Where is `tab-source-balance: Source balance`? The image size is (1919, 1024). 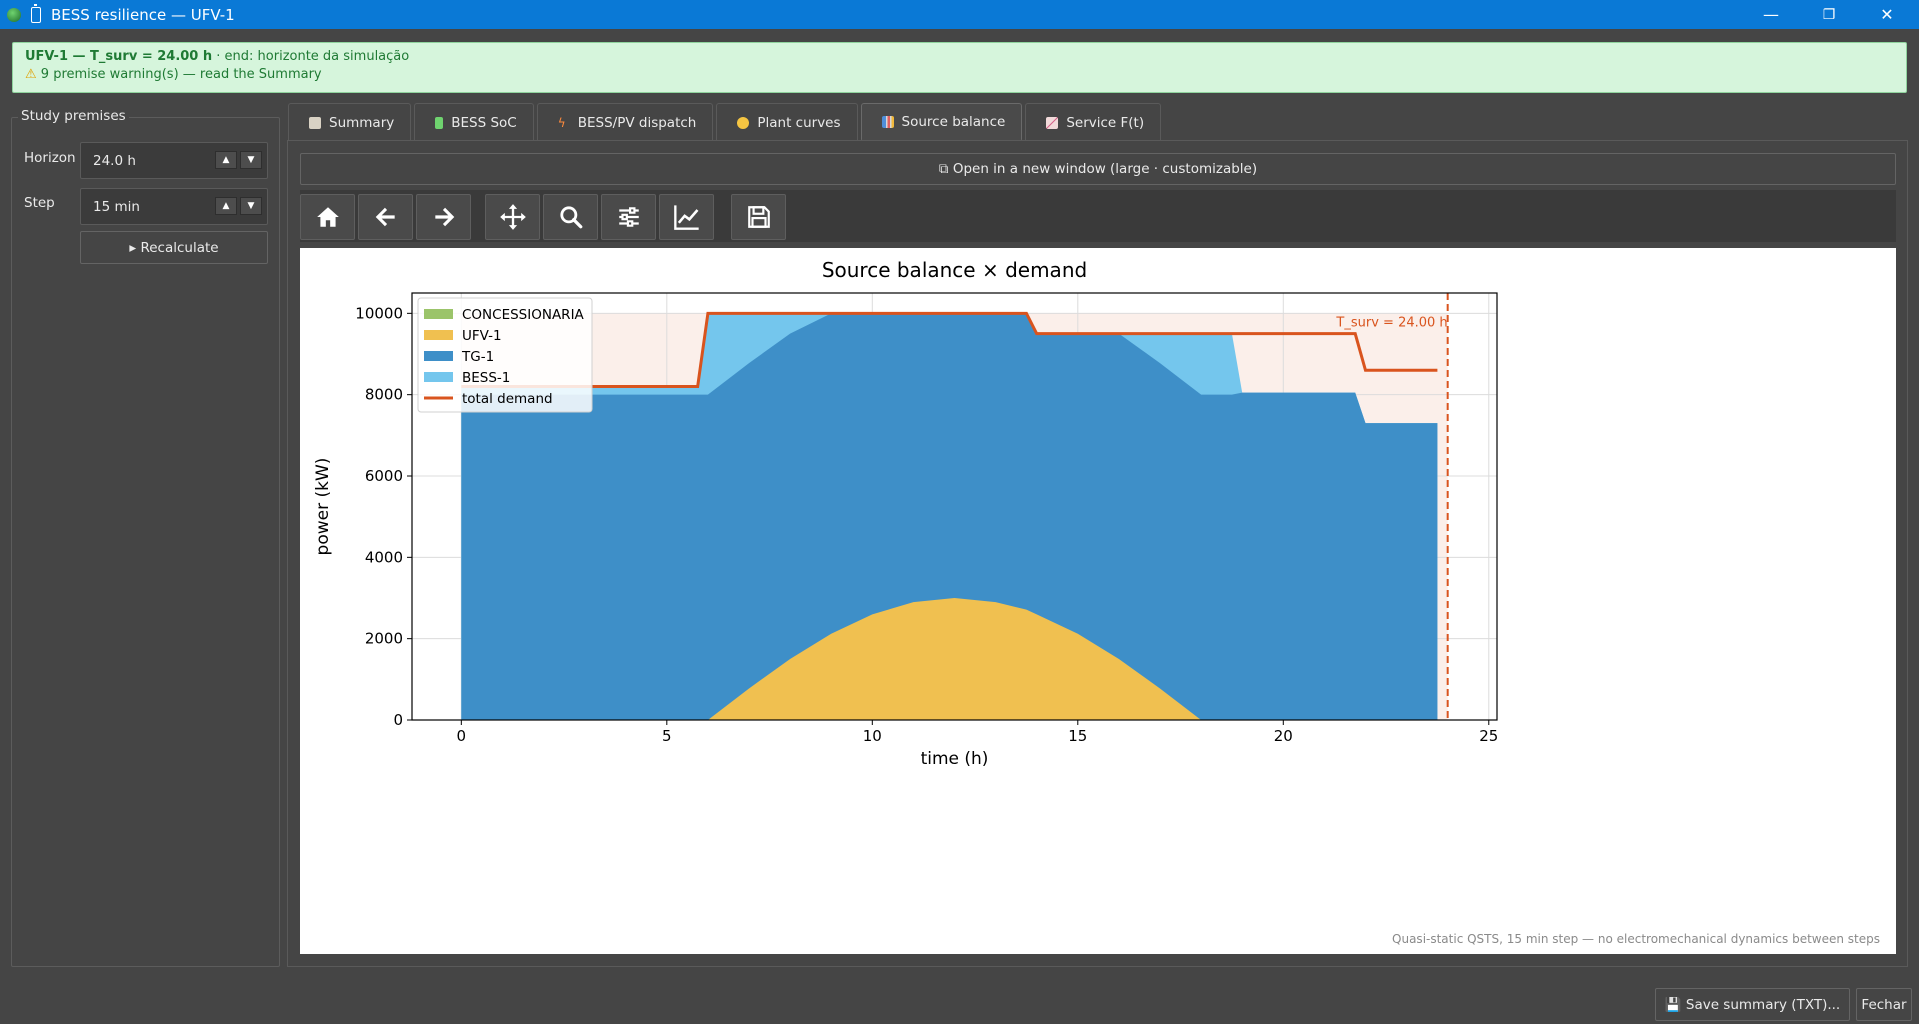 tab-source-balance: Source balance is located at coordinates (941, 122).